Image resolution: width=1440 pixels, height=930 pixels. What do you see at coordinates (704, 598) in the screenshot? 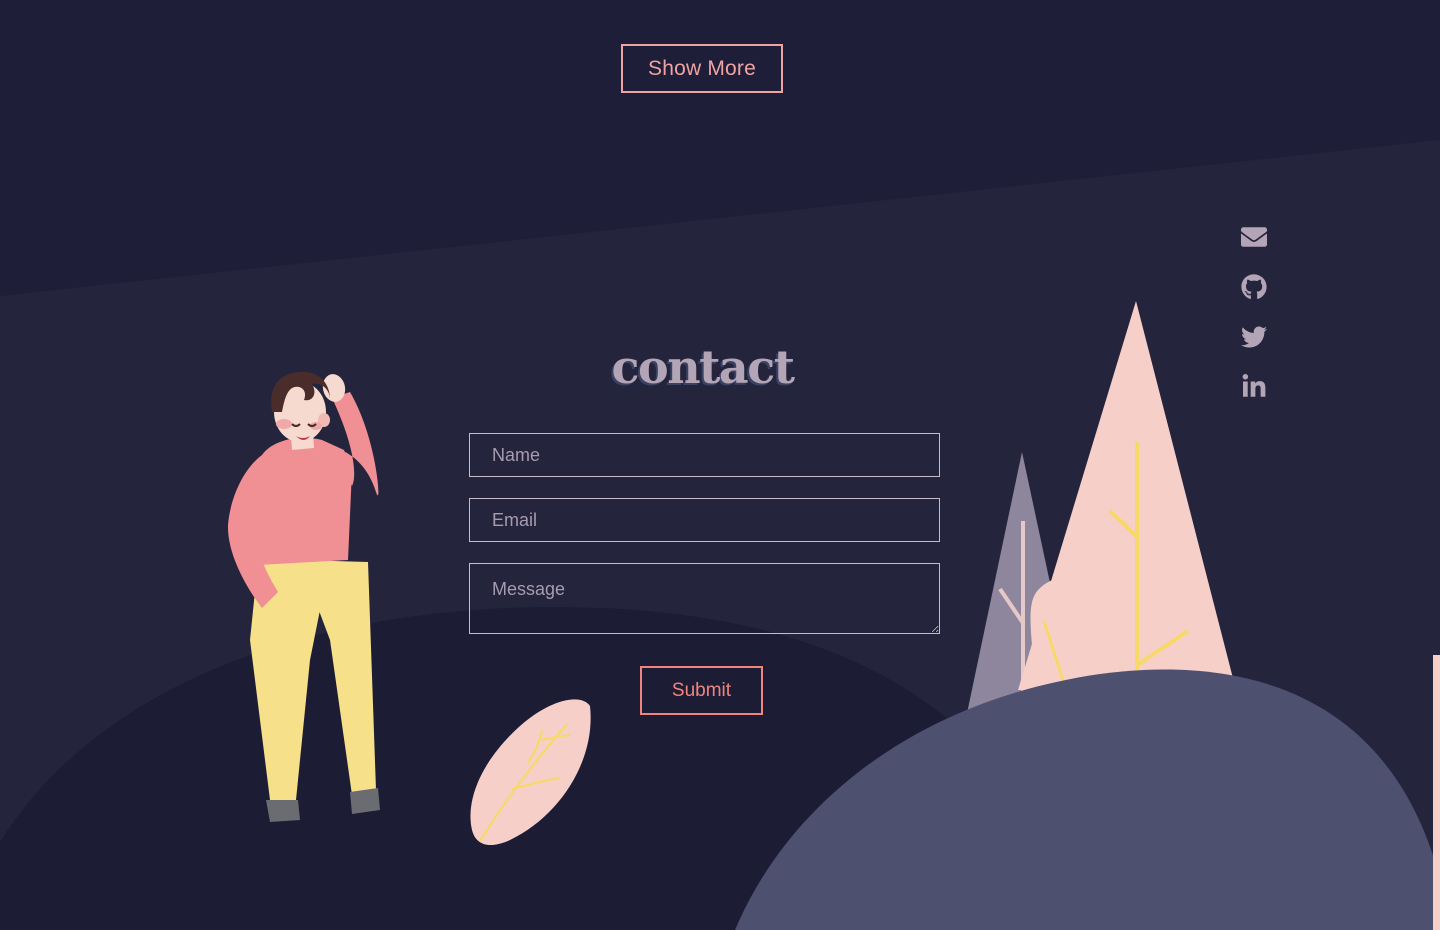
I see `message-textarea` at bounding box center [704, 598].